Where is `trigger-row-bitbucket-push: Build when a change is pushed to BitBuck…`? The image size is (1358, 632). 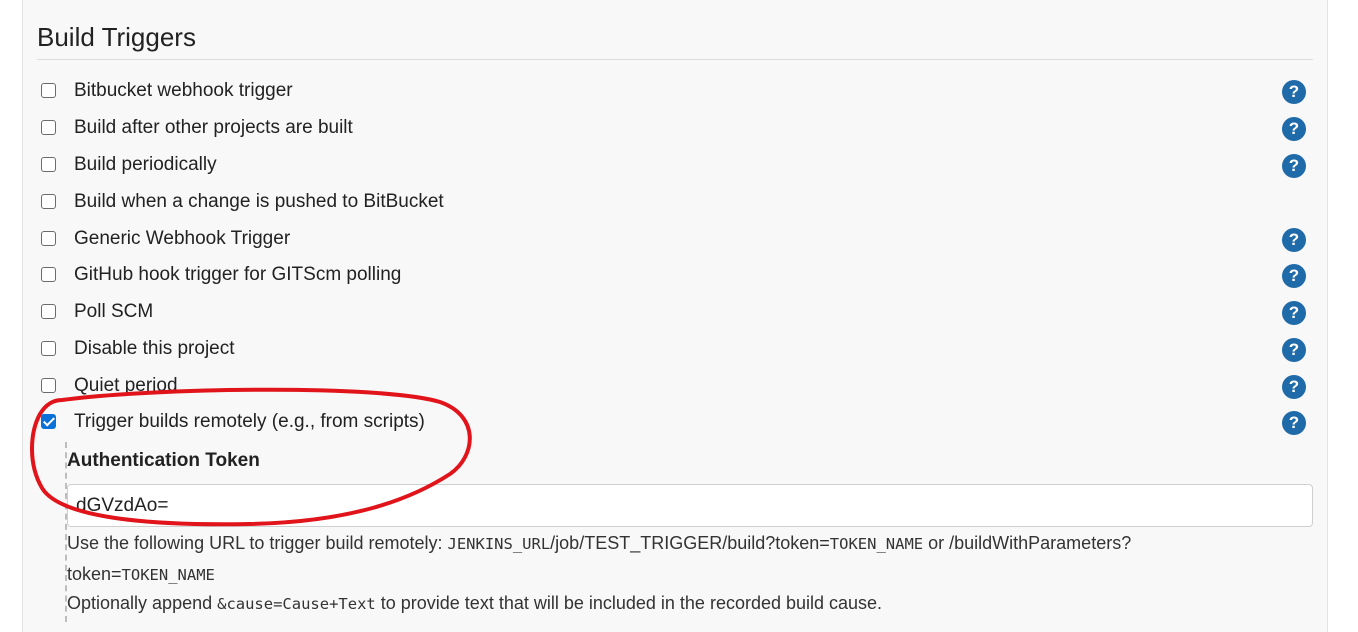
trigger-row-bitbucket-push: Build when a change is pushed to BitBuck… is located at coordinates (681, 202).